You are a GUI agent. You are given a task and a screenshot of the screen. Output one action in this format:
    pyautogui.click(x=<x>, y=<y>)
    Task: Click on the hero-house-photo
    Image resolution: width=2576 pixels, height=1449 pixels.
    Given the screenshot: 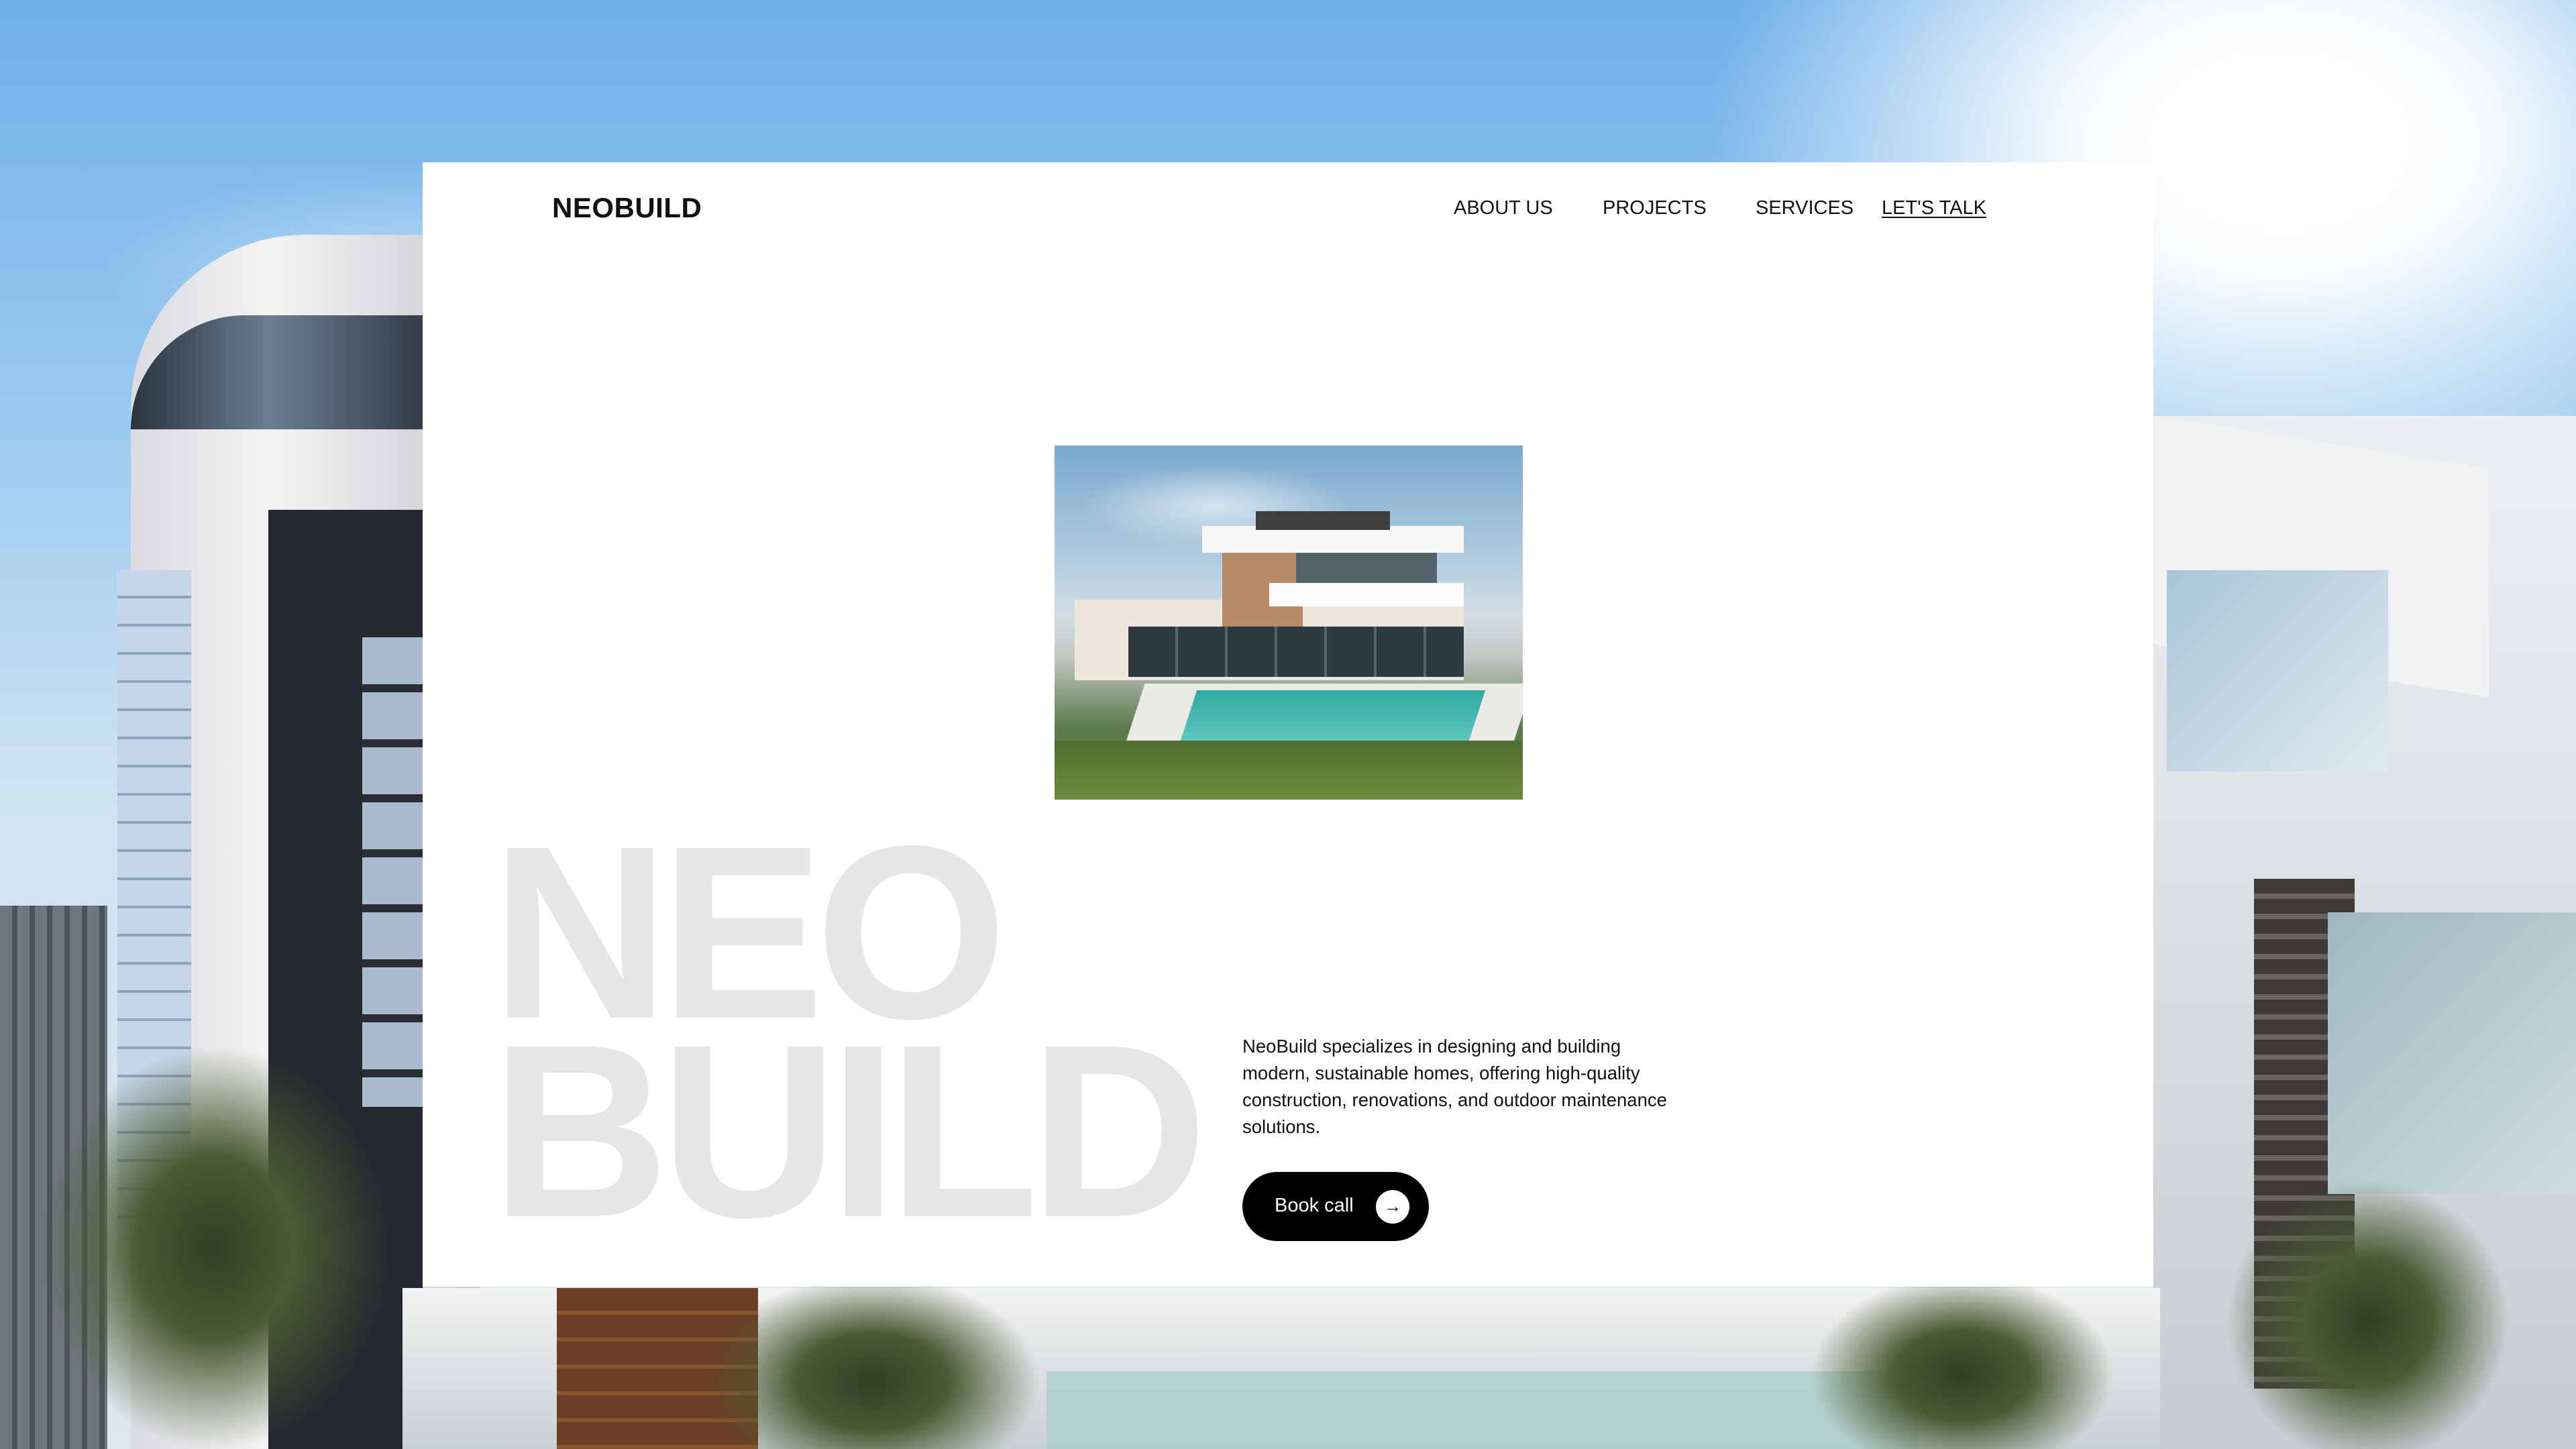 What is the action you would take?
    pyautogui.click(x=1289, y=622)
    